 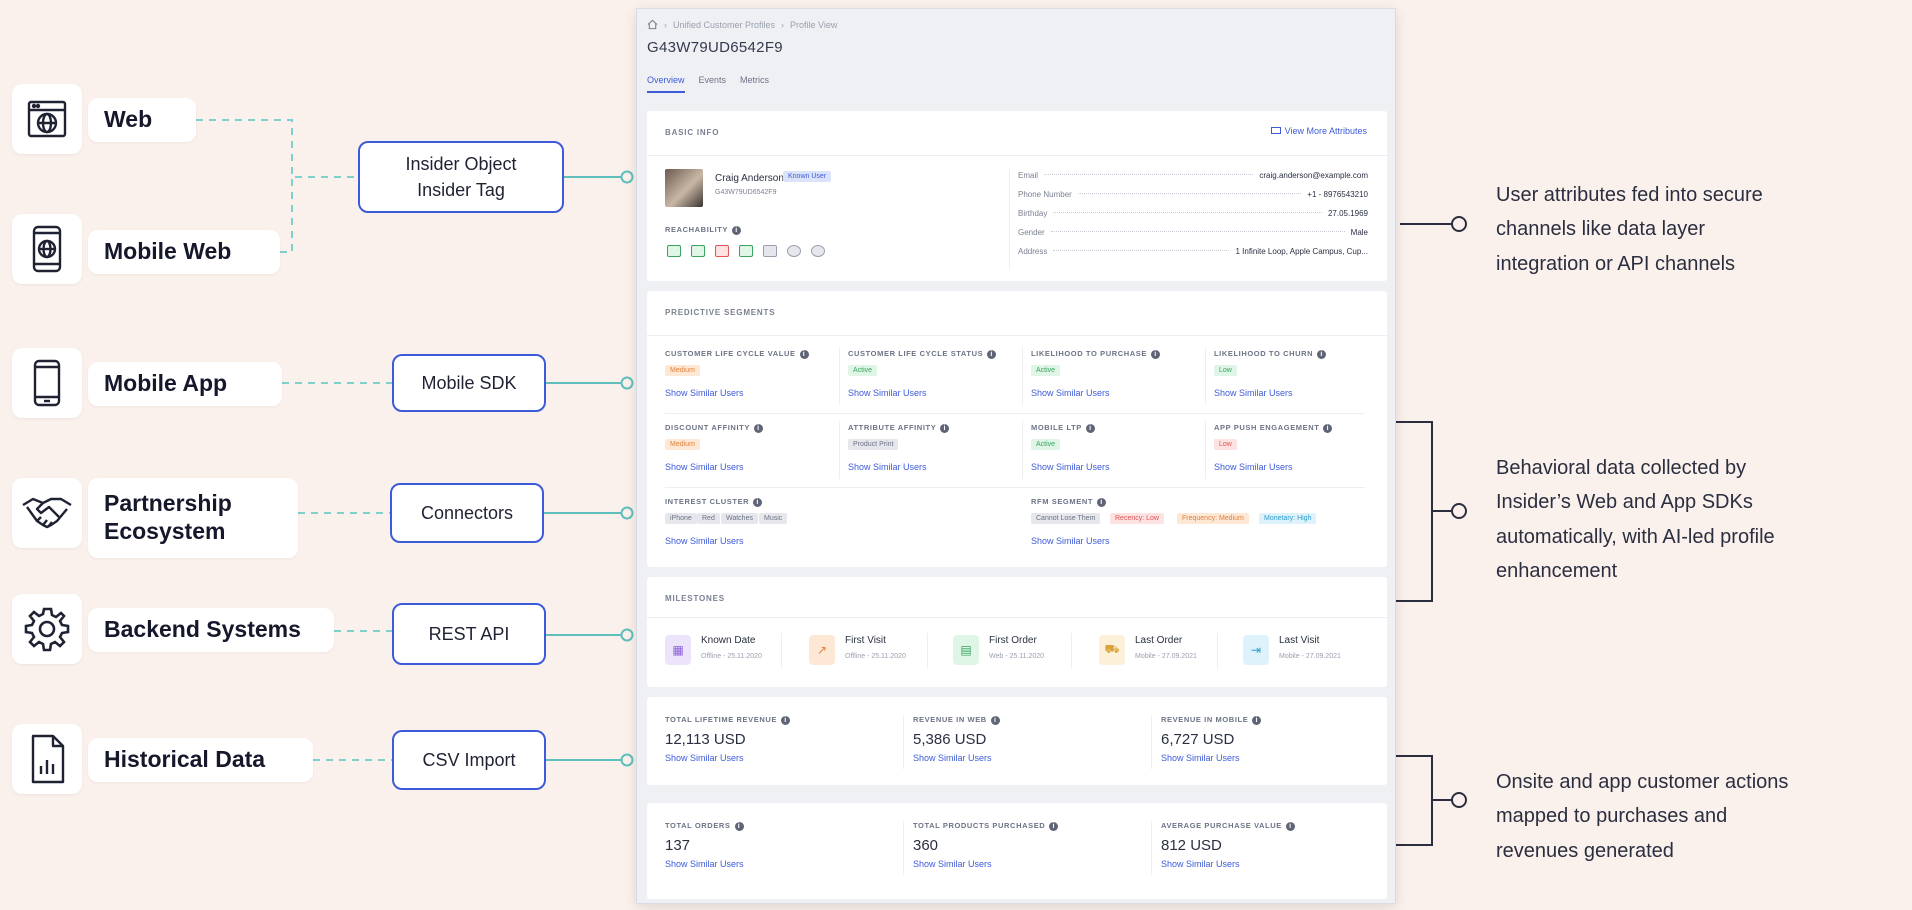 What do you see at coordinates (1275, 130) in the screenshot?
I see `list-icon` at bounding box center [1275, 130].